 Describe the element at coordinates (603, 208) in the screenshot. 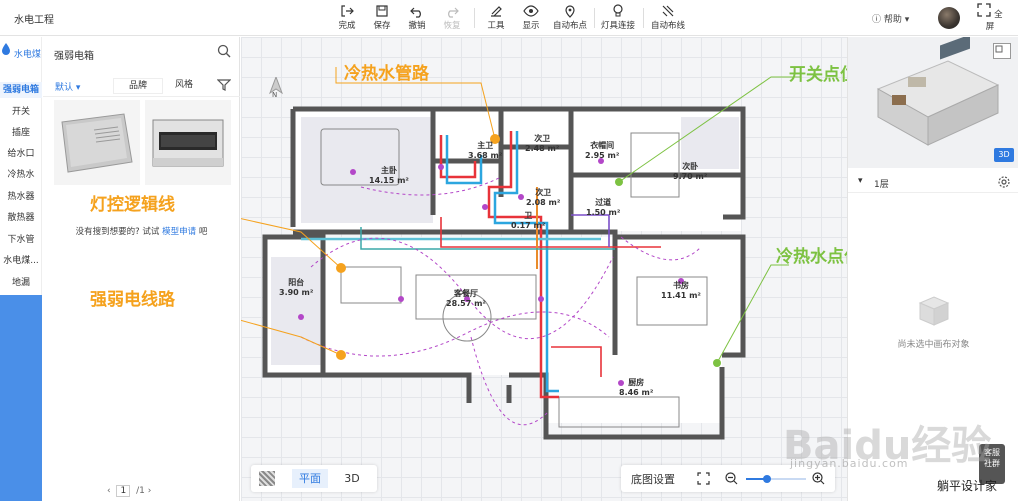

I see `room-label: 过道 1.50 m²` at that location.